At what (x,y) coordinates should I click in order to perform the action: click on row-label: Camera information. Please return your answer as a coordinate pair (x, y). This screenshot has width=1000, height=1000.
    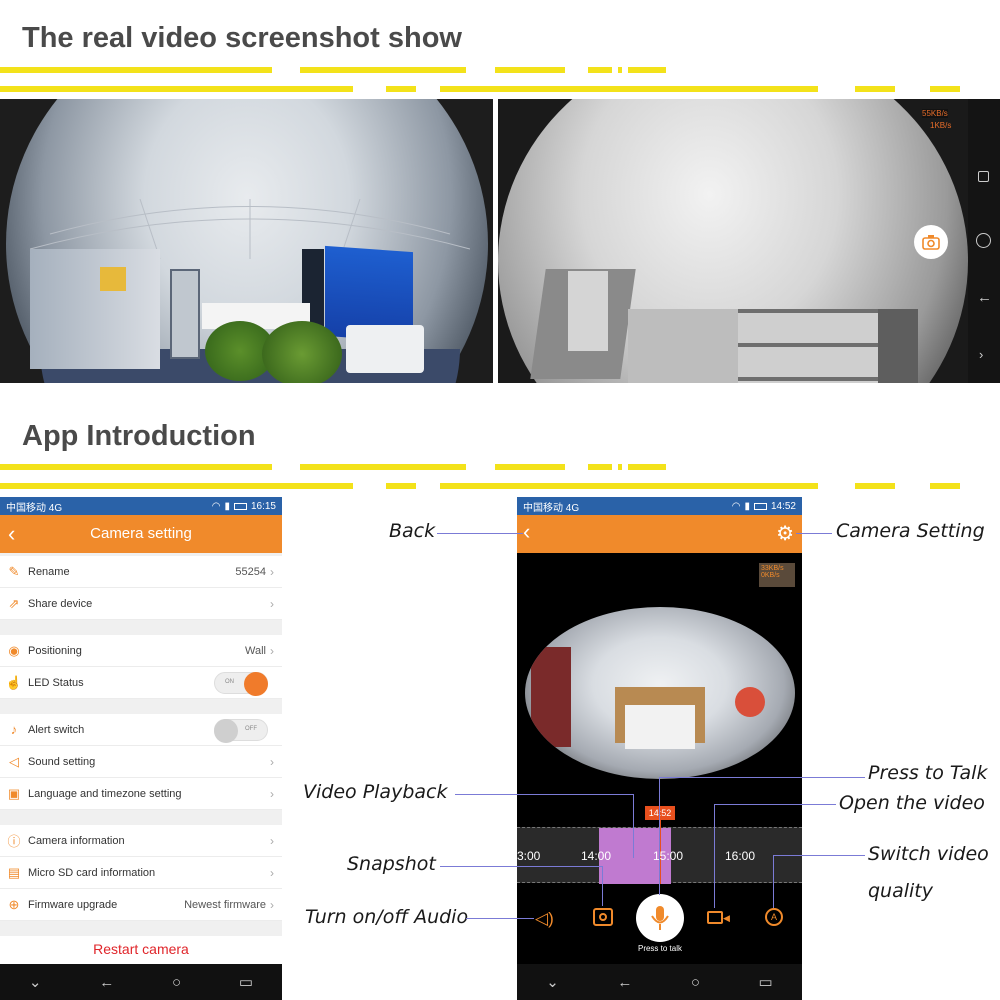
    Looking at the image, I should click on (76, 840).